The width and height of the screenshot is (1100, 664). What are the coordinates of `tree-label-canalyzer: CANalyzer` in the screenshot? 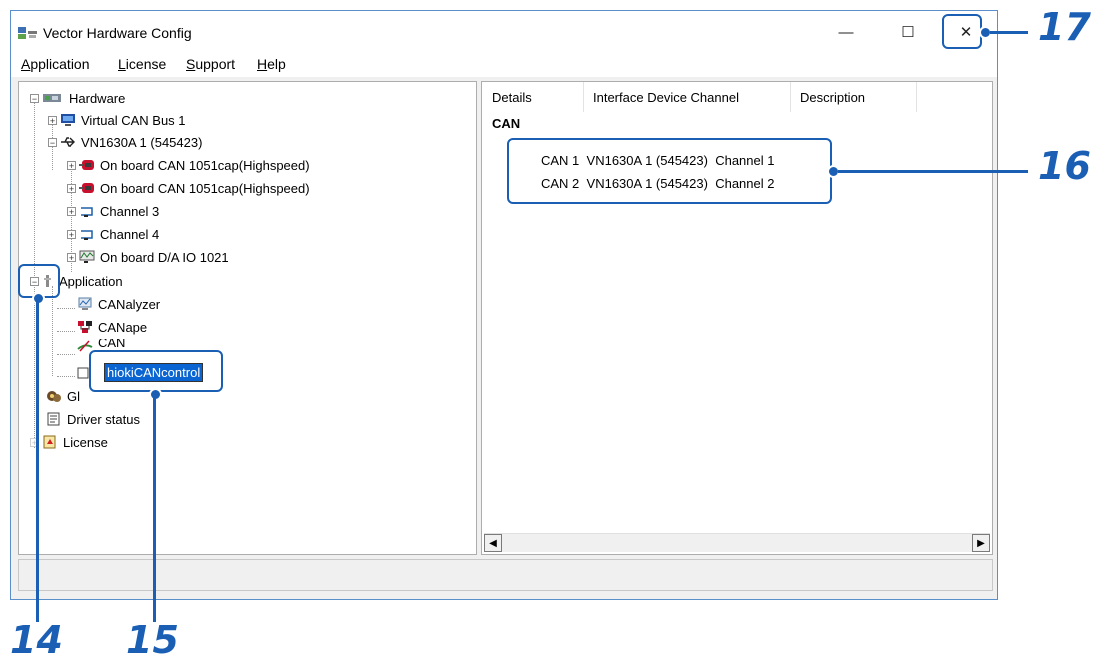 It's located at (129, 304).